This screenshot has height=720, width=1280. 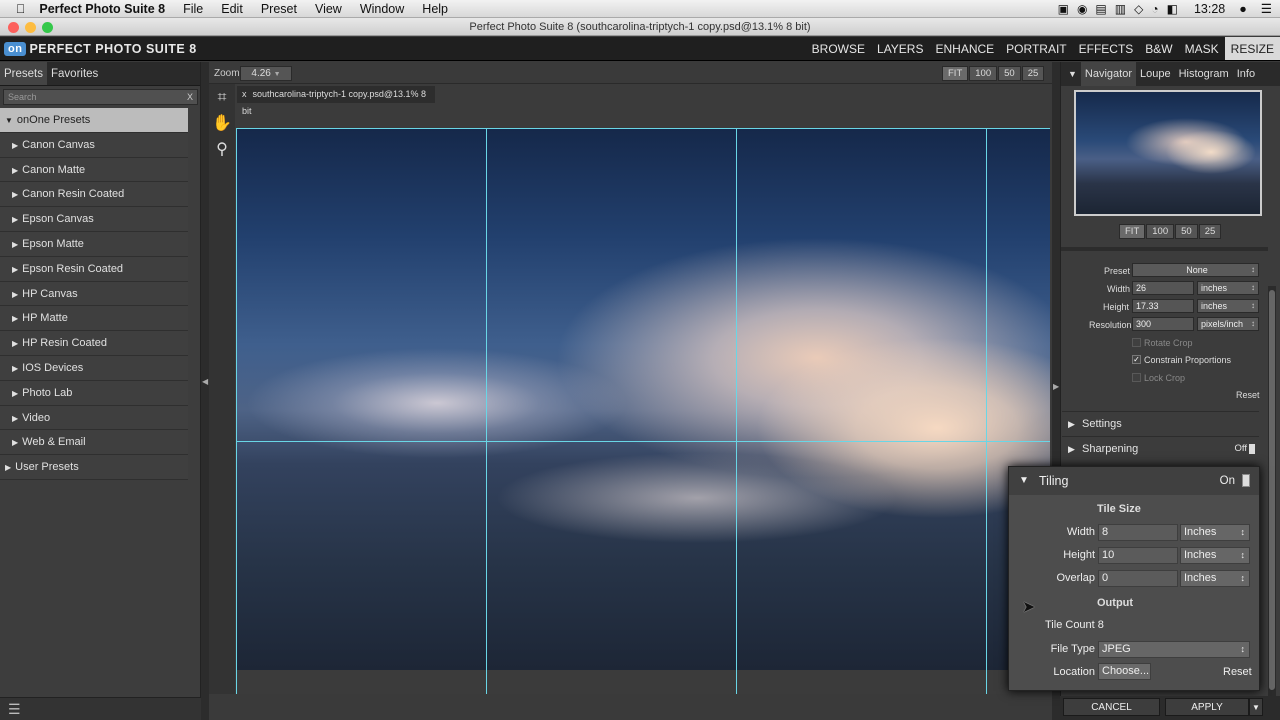 What do you see at coordinates (1168, 153) in the screenshot?
I see `navigator-thumbnail` at bounding box center [1168, 153].